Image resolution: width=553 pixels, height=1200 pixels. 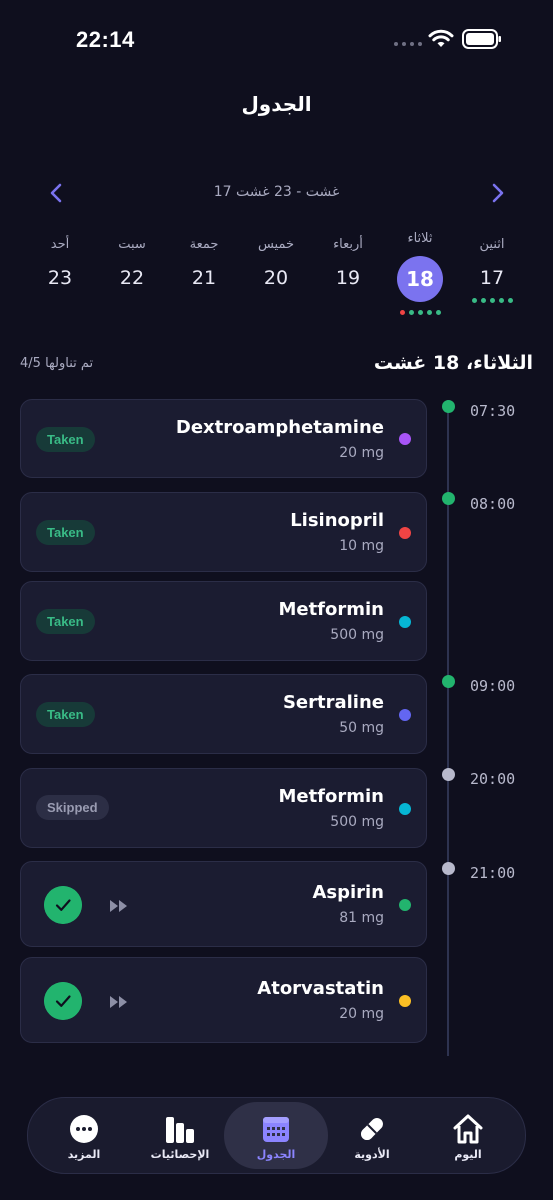 What do you see at coordinates (348, 278) in the screenshot?
I see `day-number: 19` at bounding box center [348, 278].